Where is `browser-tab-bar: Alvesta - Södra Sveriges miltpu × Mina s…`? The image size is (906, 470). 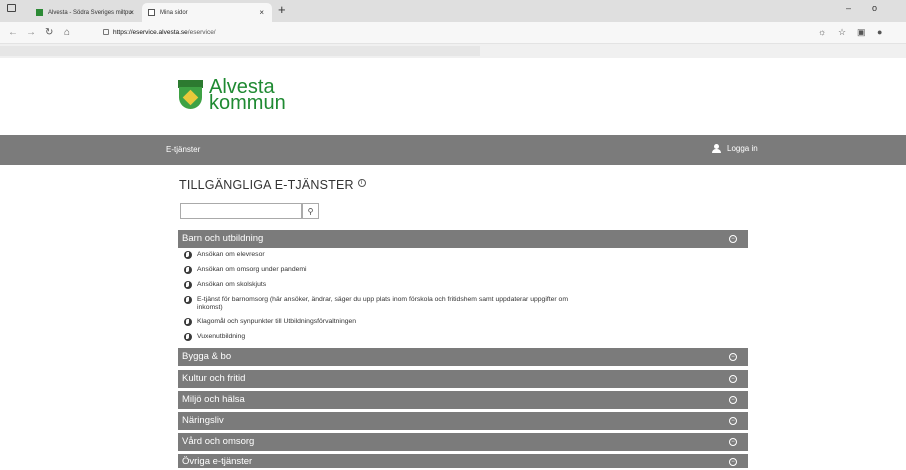
browser-tab-bar: Alvesta - Södra Sveriges miltpu × Mina s… is located at coordinates (453, 11).